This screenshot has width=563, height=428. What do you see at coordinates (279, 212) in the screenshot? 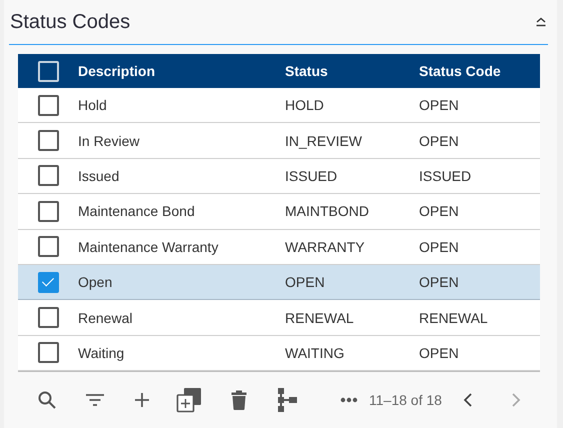
I see `table-row: Maintenance Bond MAINTBOND OPEN` at bounding box center [279, 212].